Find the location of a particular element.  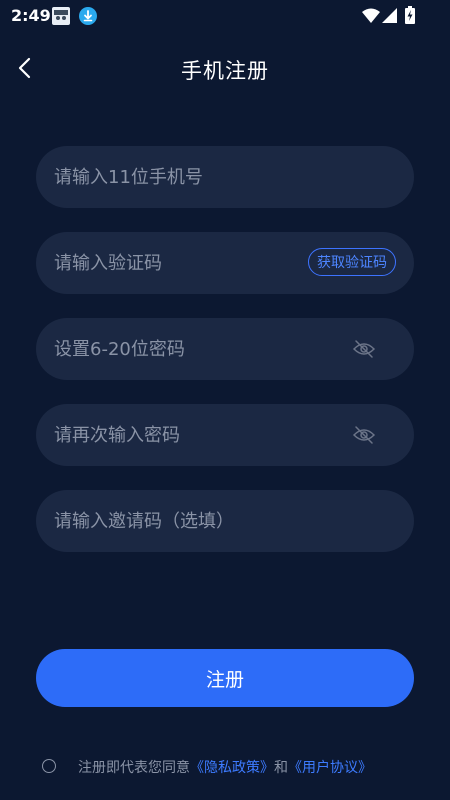

code-field-container: 获取验证码 is located at coordinates (225, 263).